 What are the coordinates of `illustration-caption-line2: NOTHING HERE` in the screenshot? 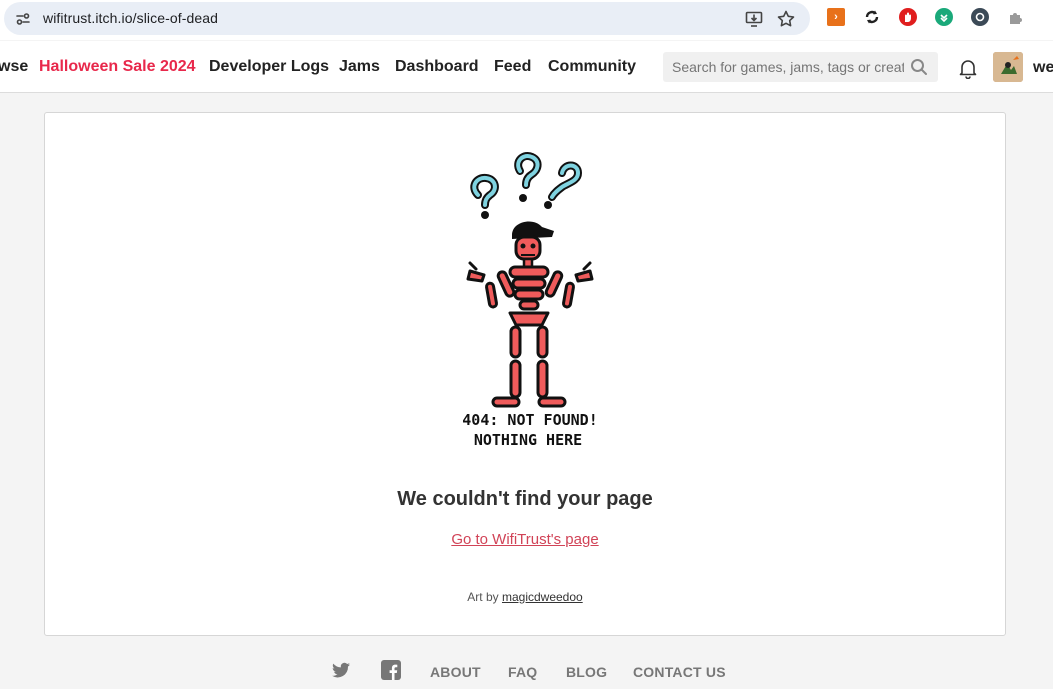 It's located at (528, 440).